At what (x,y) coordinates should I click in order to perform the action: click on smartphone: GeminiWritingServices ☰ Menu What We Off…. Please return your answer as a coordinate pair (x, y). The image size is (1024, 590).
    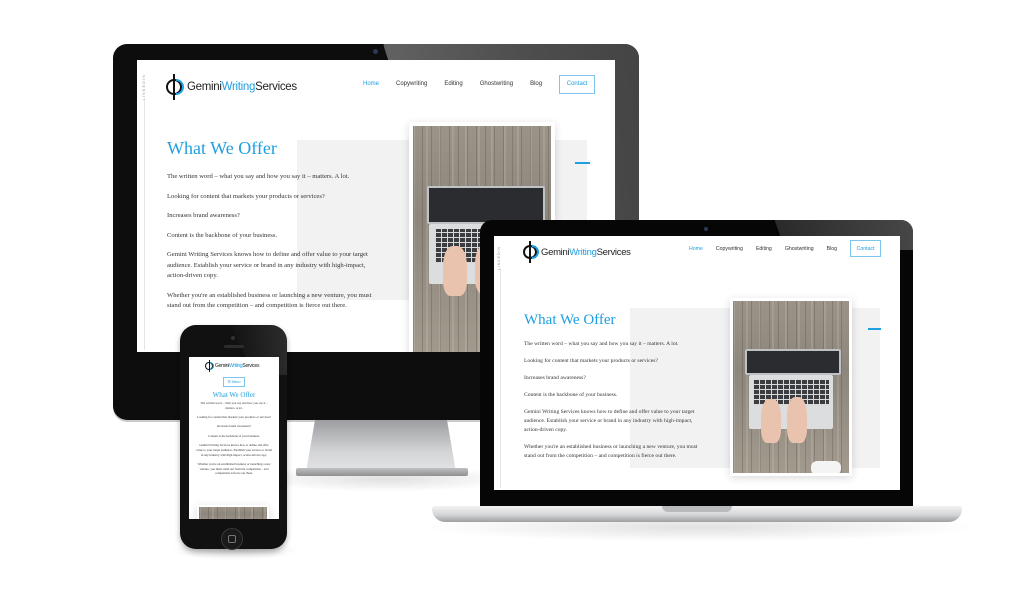
    Looking at the image, I should click on (233, 437).